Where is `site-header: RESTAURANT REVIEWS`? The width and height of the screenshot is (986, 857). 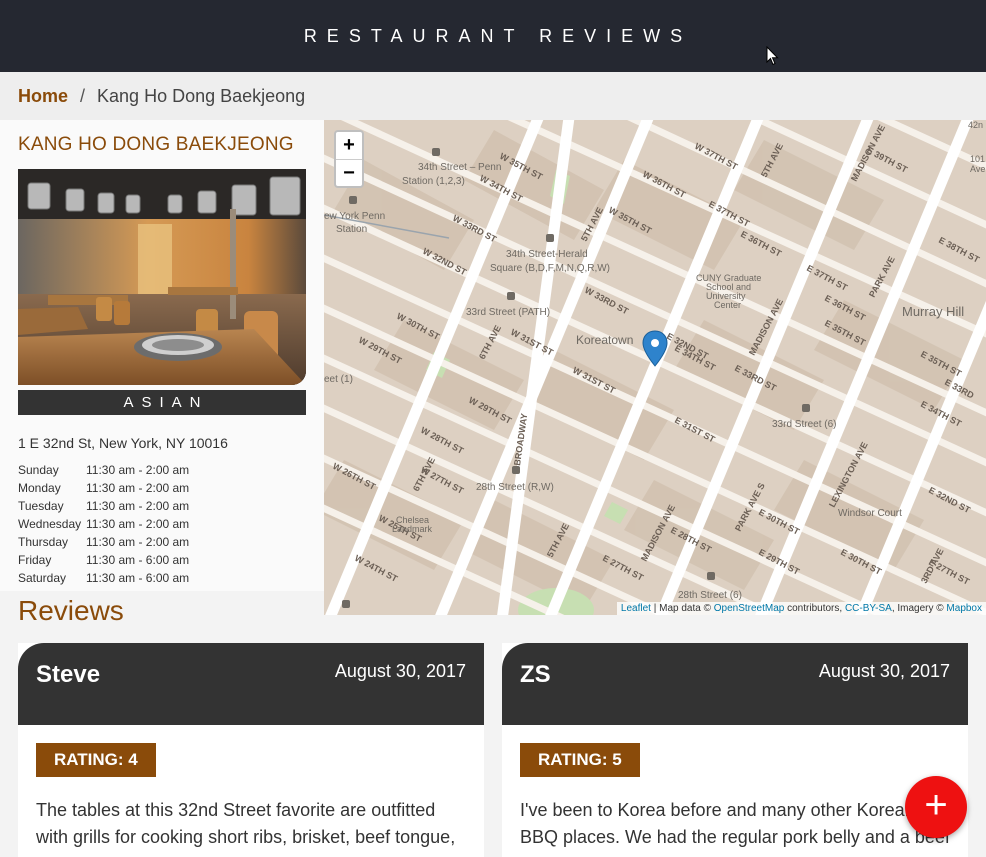 site-header: RESTAURANT REVIEWS is located at coordinates (493, 36).